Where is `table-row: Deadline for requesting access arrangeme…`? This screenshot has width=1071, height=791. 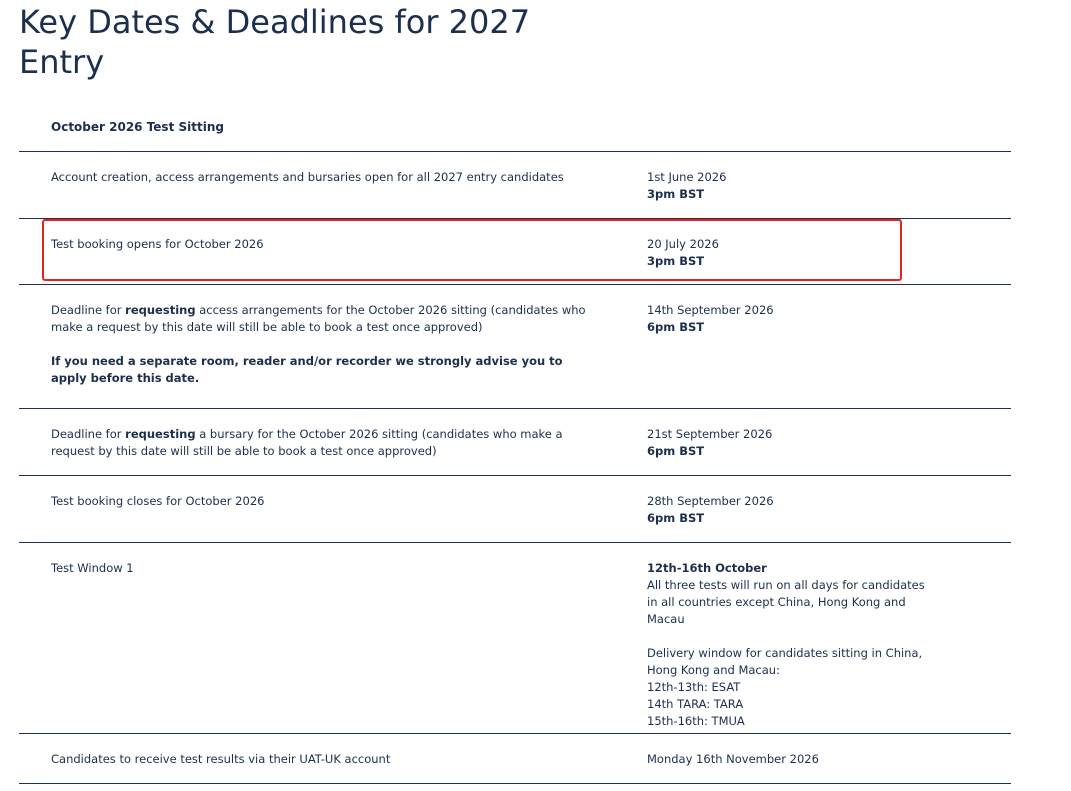
table-row: Deadline for requesting access arrangeme… is located at coordinates (515, 347).